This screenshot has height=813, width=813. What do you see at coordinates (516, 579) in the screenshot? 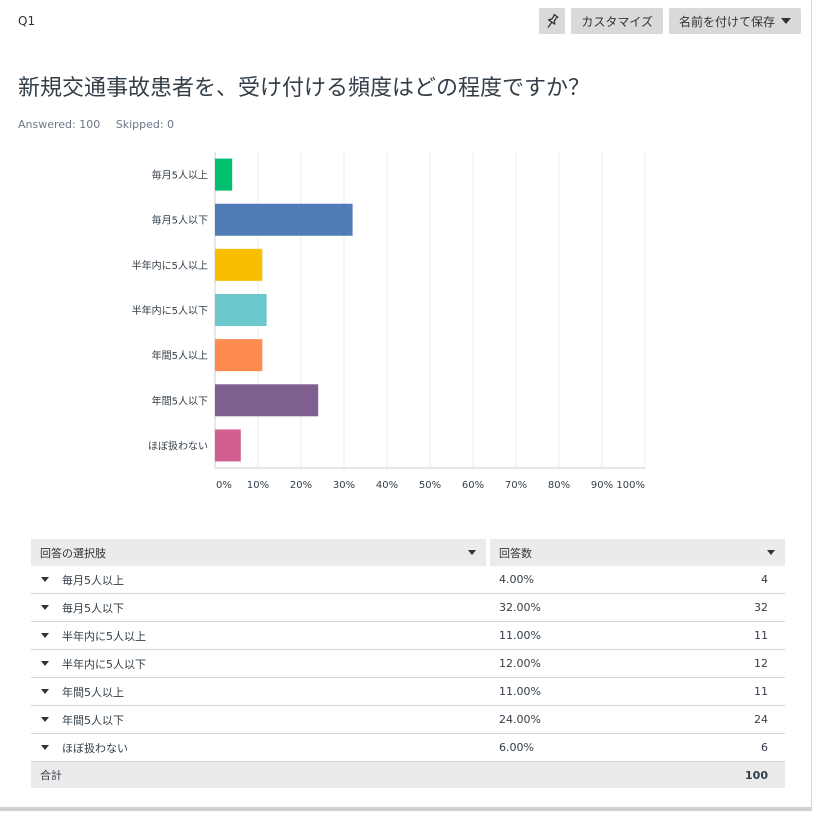
I see `row-percent: 4.00%` at bounding box center [516, 579].